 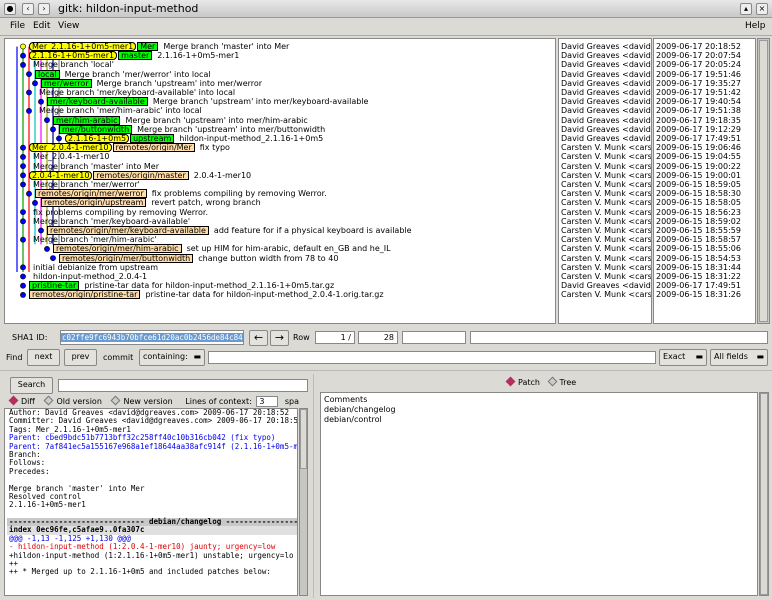 What do you see at coordinates (142, 400) in the screenshot?
I see `new-version-radio: New version` at bounding box center [142, 400].